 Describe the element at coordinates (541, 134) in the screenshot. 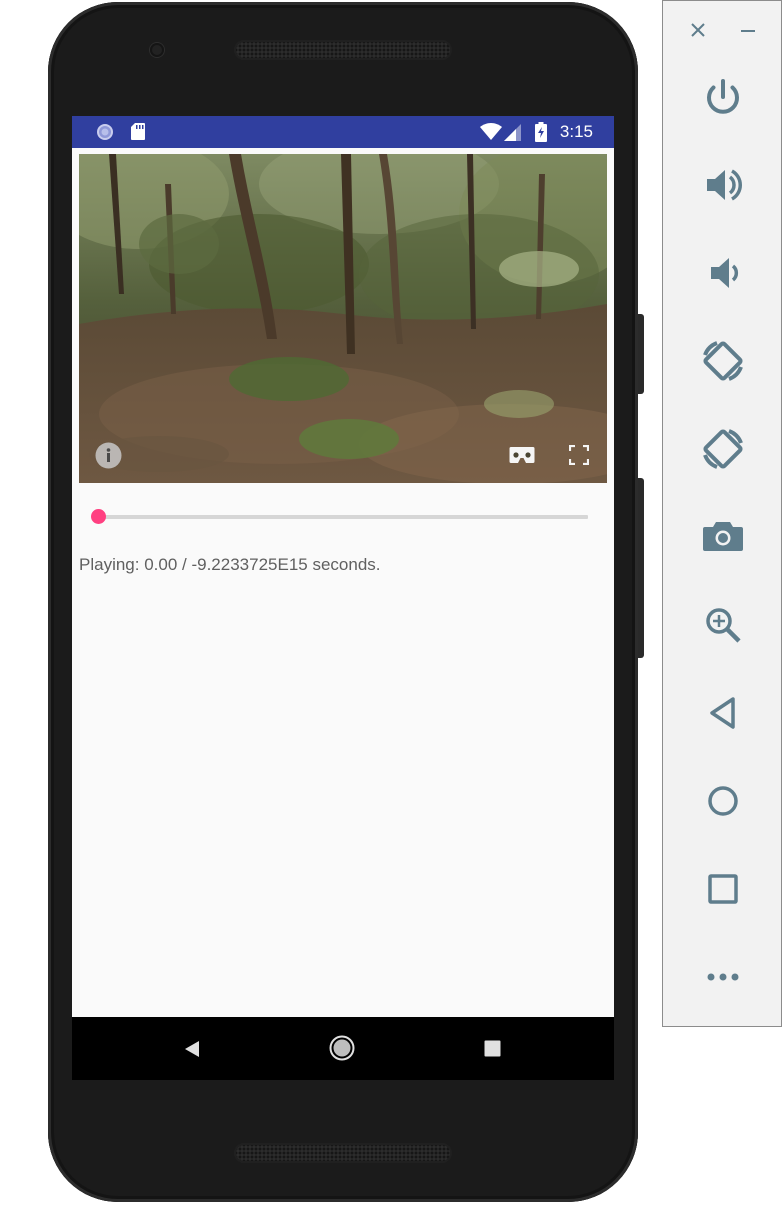

I see `battery-charging-icon` at that location.